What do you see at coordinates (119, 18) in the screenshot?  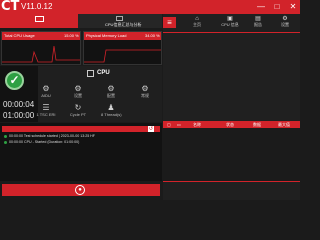 I see `grid-icon` at bounding box center [119, 18].